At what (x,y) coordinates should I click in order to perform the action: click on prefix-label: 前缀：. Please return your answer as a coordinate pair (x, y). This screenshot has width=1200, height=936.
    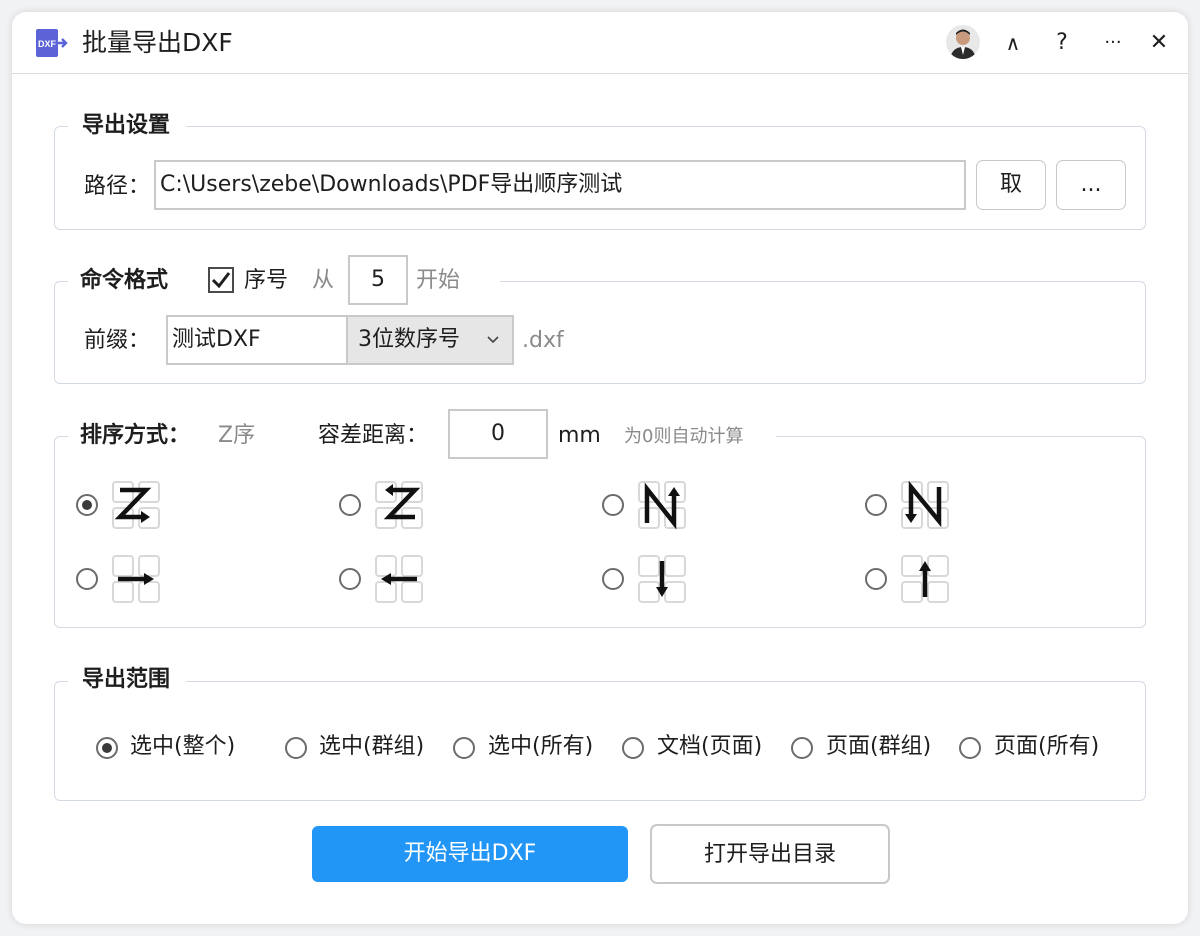
    Looking at the image, I should click on (117, 340).